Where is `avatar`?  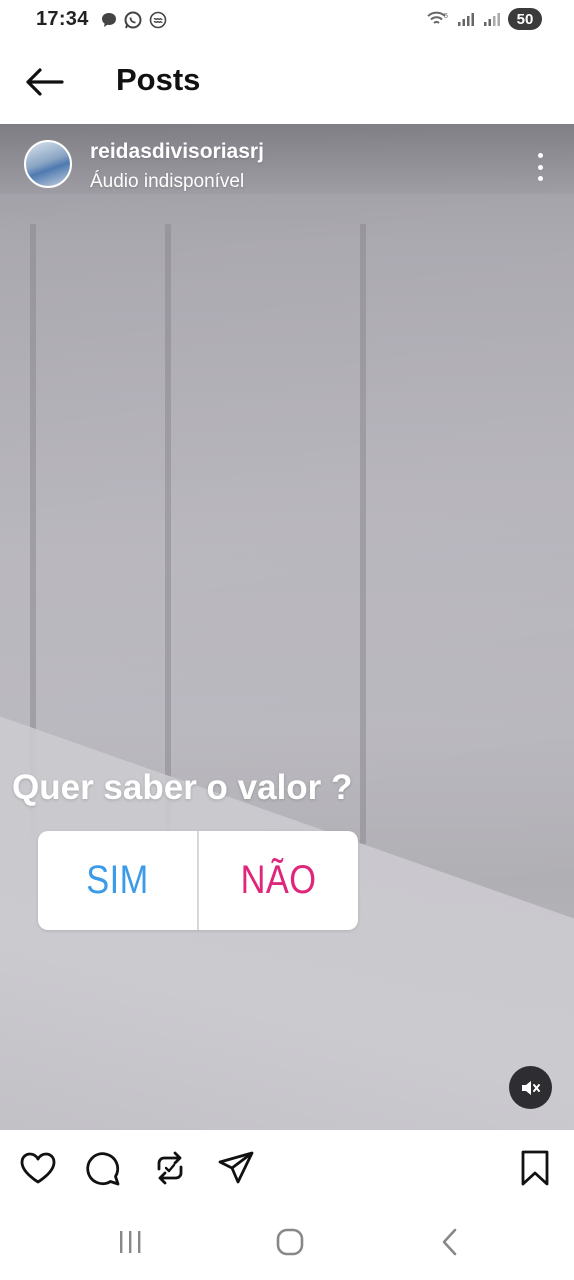 avatar is located at coordinates (48, 164).